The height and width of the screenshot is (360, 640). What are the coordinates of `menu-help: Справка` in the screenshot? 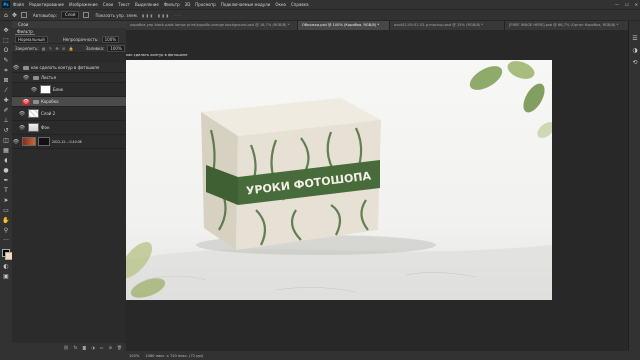 It's located at (300, 4).